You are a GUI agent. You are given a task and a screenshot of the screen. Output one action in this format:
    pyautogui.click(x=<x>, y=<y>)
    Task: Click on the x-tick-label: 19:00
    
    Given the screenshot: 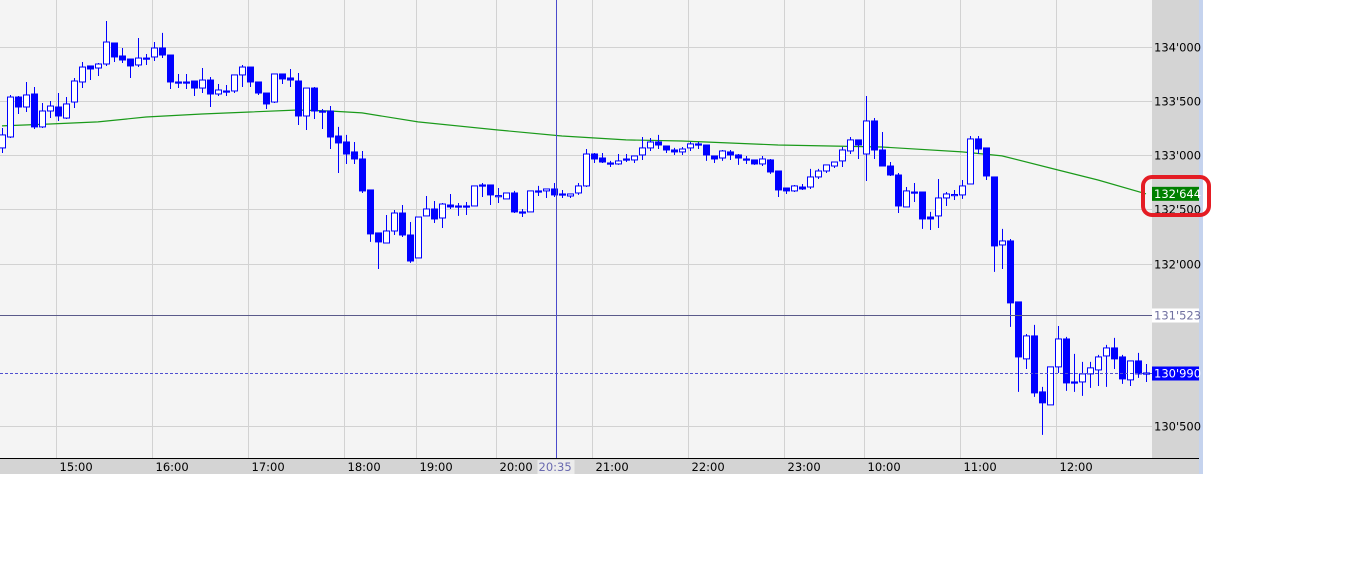 What is the action you would take?
    pyautogui.click(x=436, y=467)
    